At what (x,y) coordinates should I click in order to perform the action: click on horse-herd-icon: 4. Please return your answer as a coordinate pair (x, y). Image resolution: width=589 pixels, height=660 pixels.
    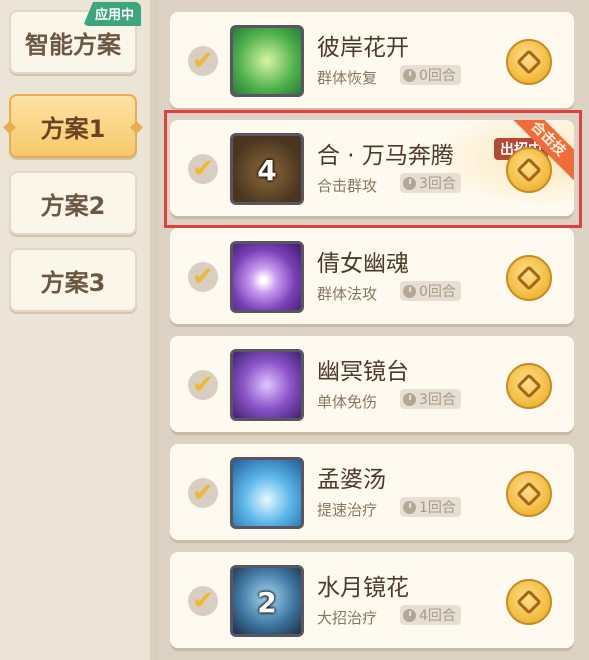
    Looking at the image, I should click on (267, 169).